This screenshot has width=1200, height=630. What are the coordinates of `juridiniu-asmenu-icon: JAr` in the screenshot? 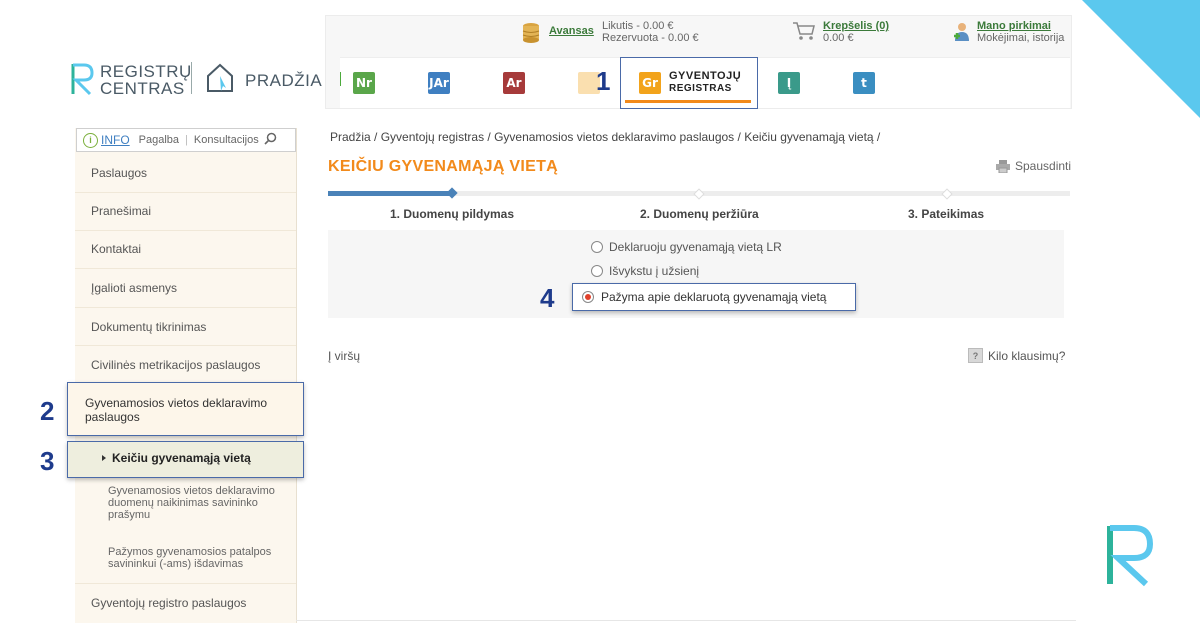 It's located at (439, 83).